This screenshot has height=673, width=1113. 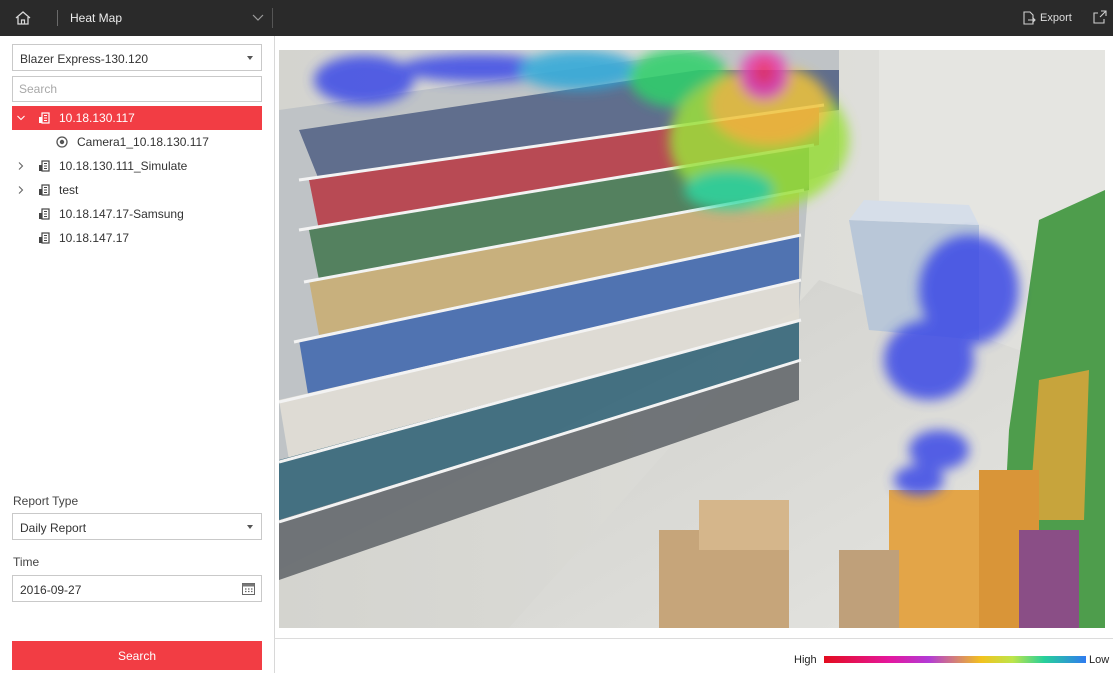 I want to click on camera-icon, so click(x=62, y=142).